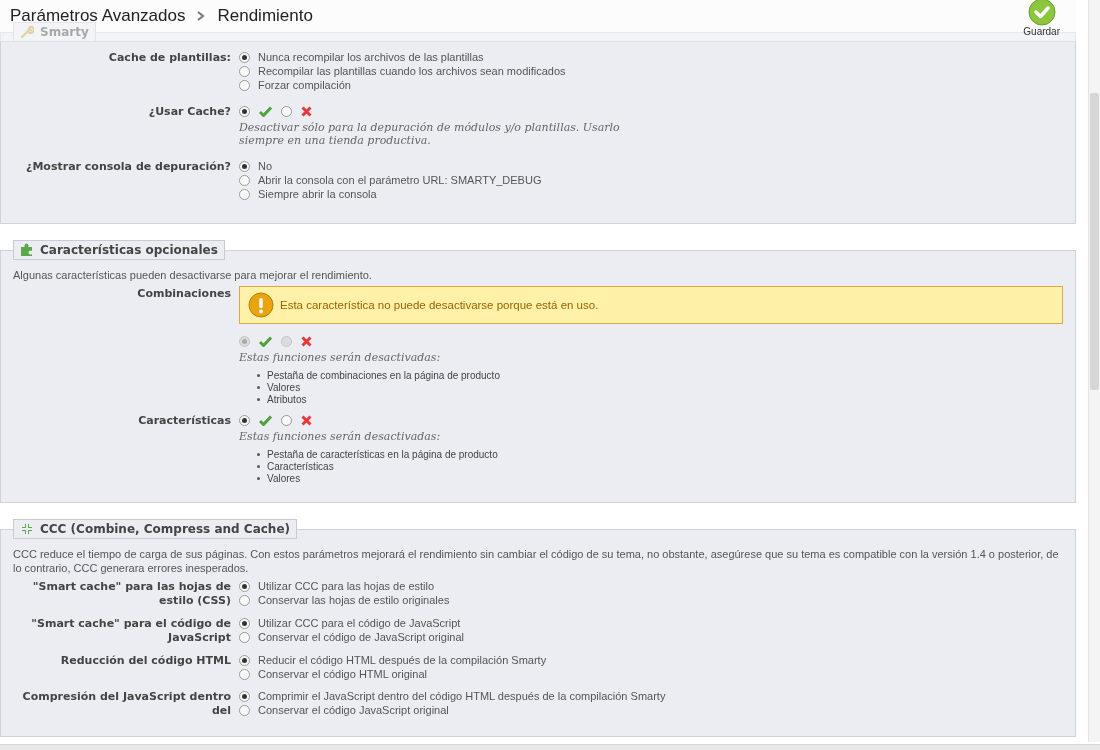 The image size is (1100, 750). I want to click on warning-icon, so click(261, 305).